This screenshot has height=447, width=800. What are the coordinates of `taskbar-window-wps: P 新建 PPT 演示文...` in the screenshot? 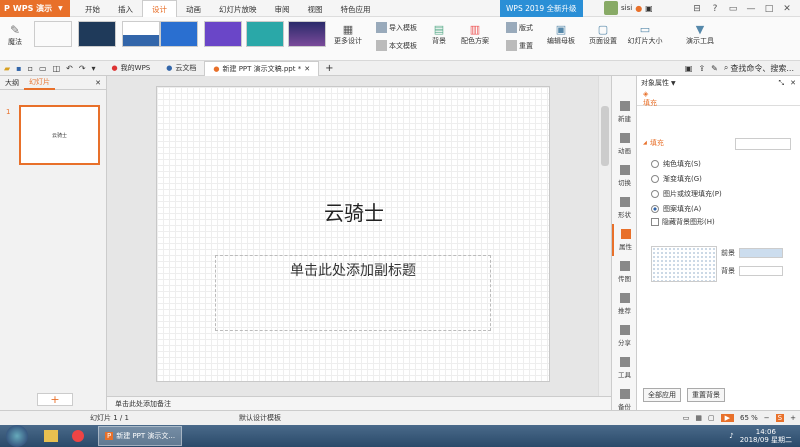 It's located at (140, 436).